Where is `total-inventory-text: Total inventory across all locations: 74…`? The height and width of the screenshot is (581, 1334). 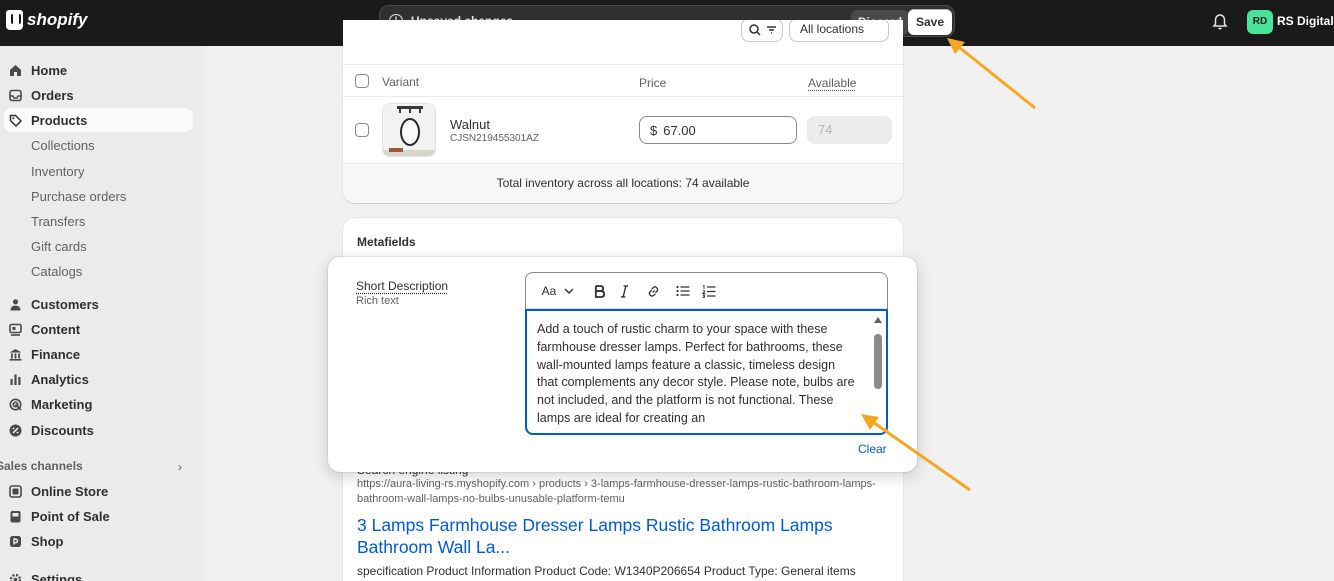
total-inventory-text: Total inventory across all locations: 74… is located at coordinates (623, 183).